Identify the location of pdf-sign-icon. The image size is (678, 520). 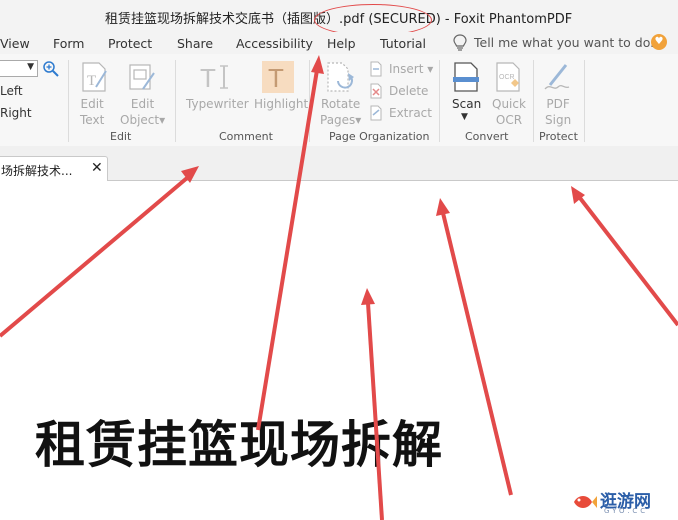
(557, 77).